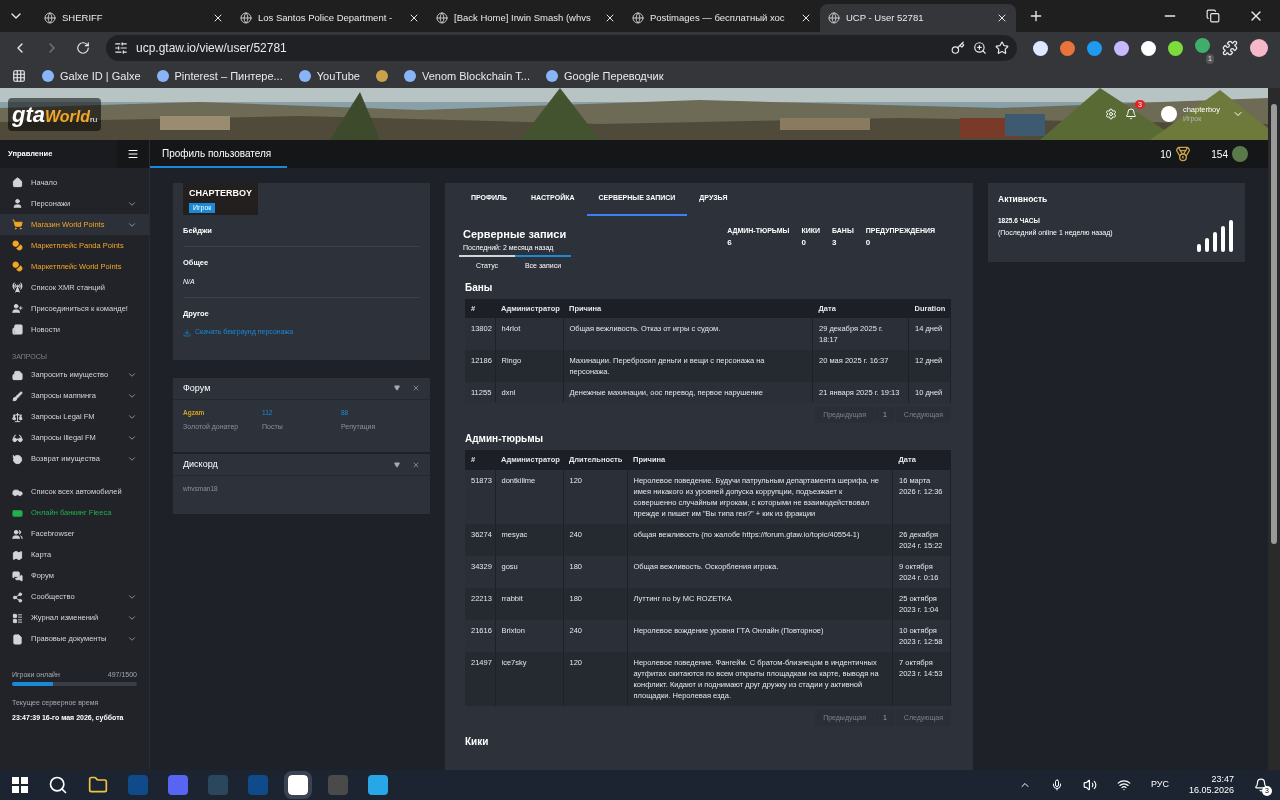  I want to click on app-icon, so click(378, 785).